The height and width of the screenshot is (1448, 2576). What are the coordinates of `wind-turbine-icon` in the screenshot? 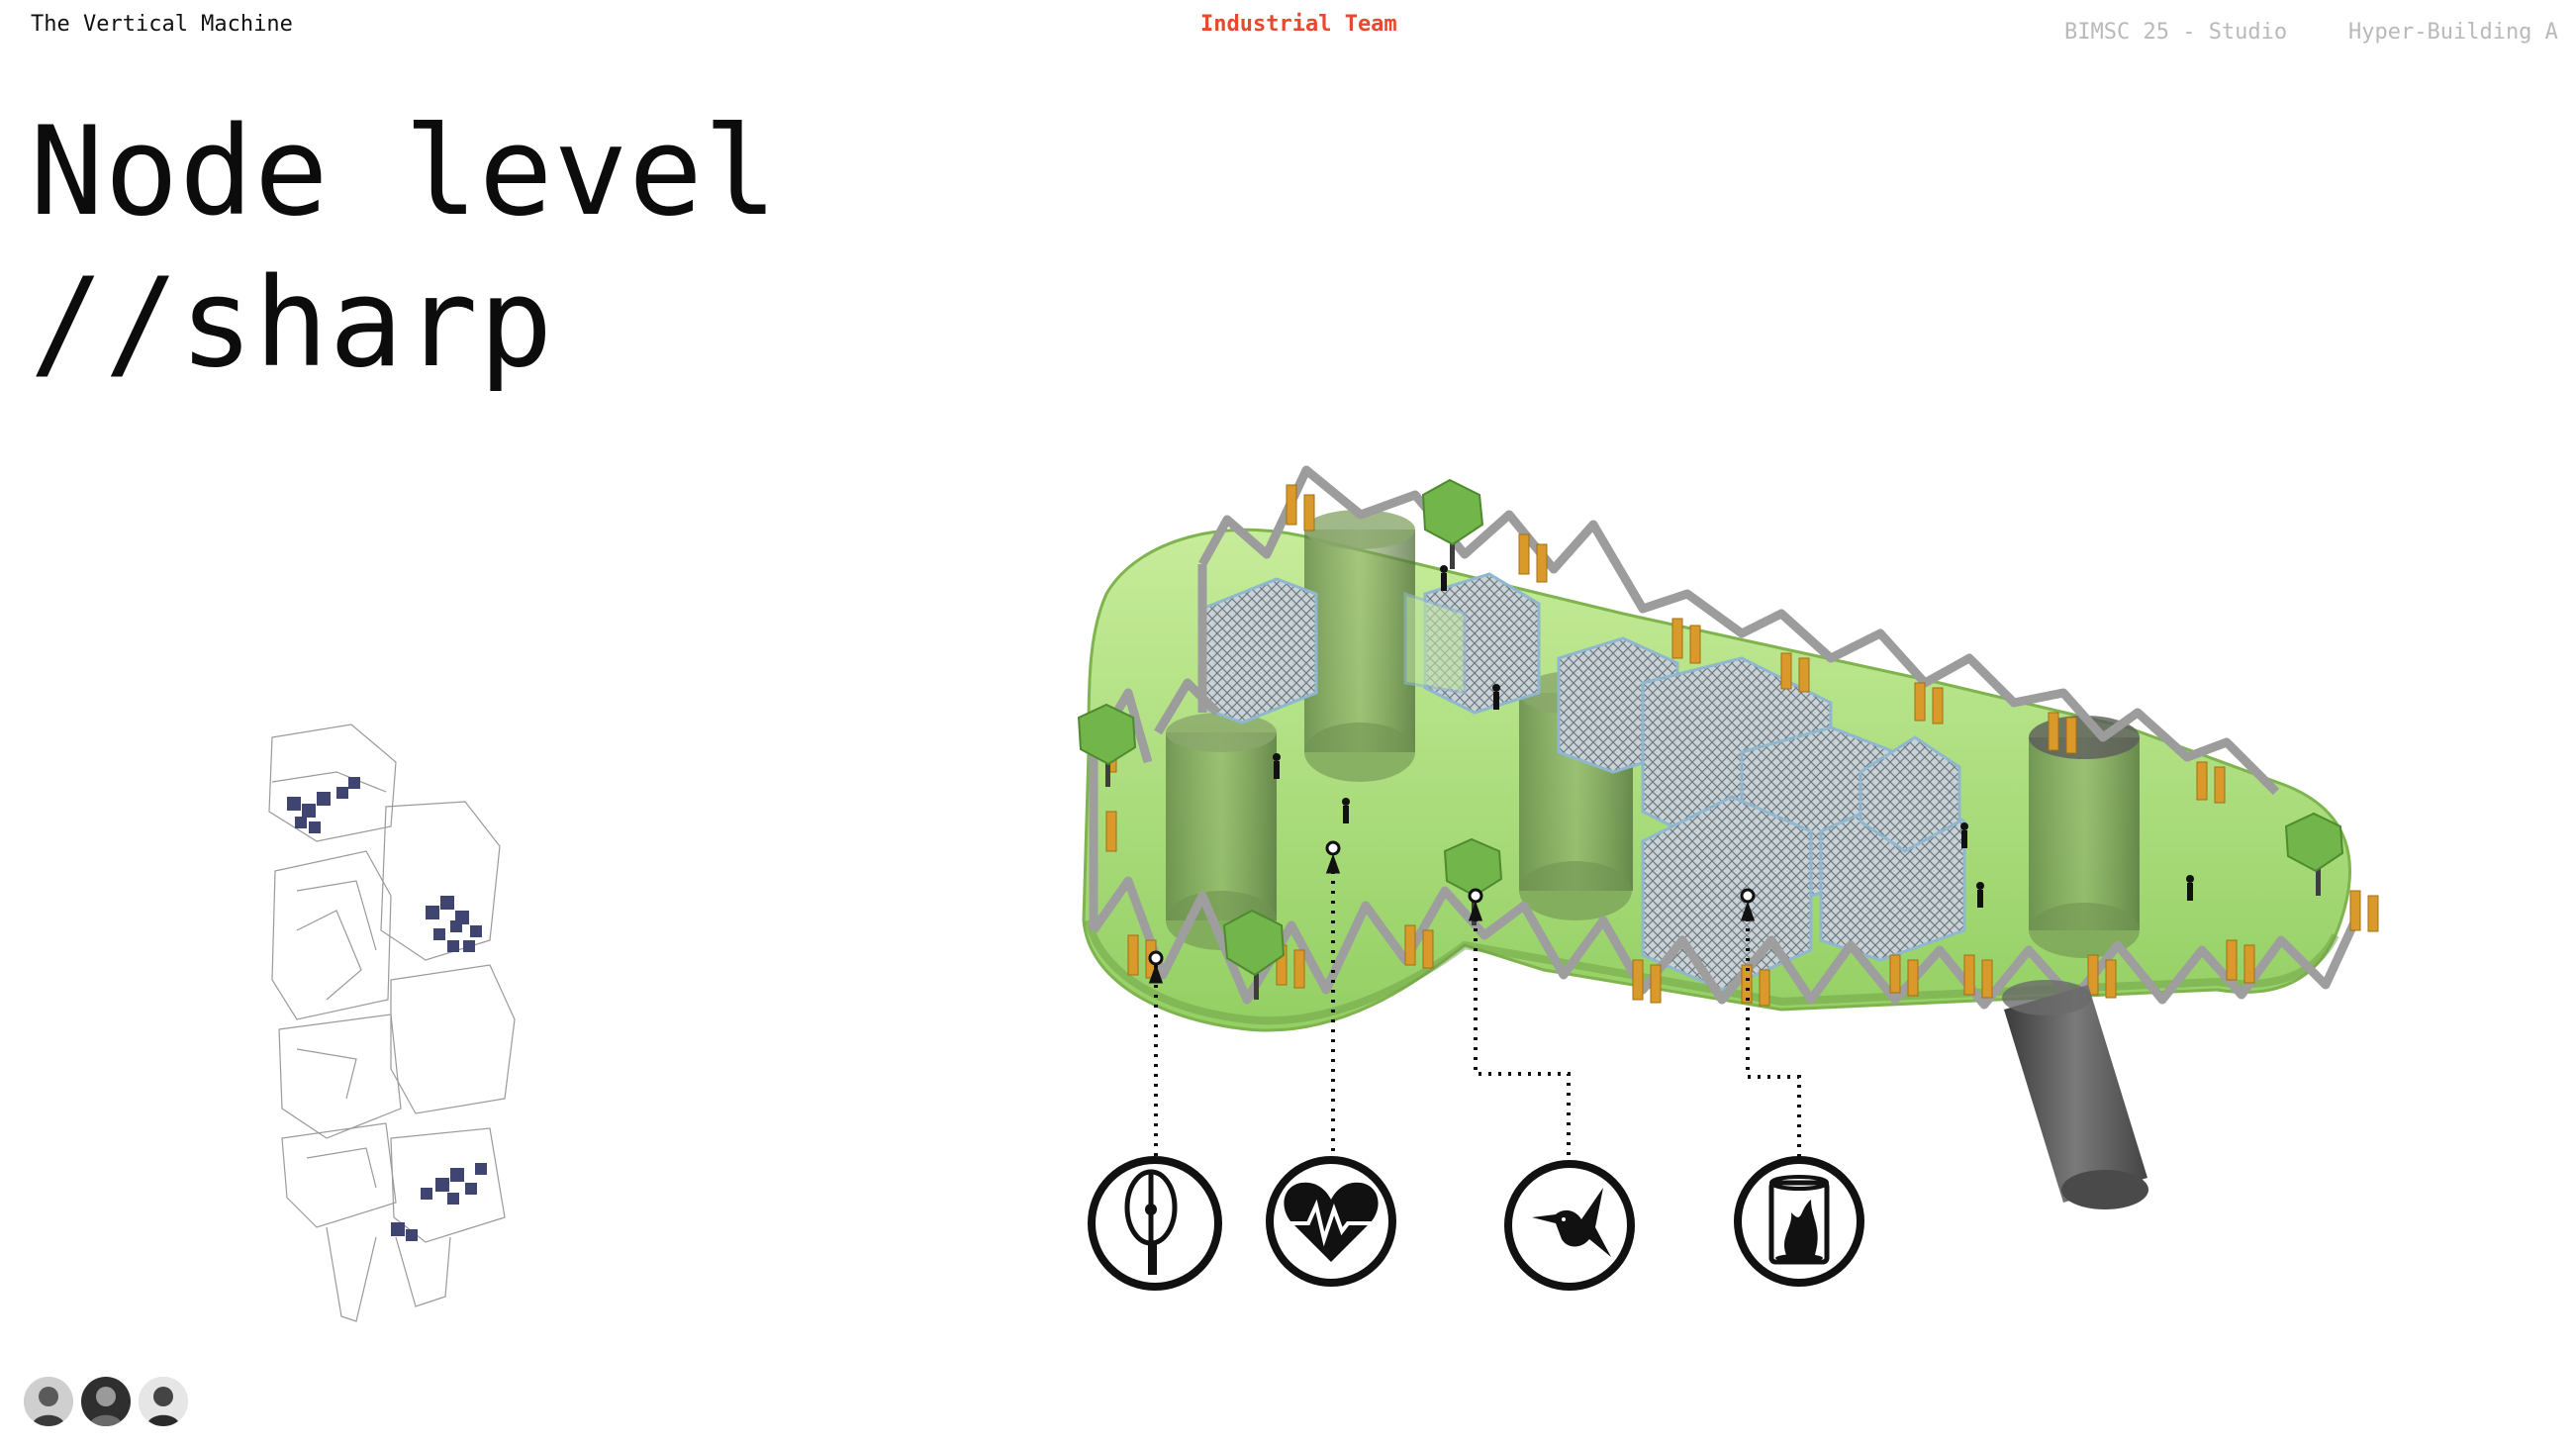 It's located at (1155, 1224).